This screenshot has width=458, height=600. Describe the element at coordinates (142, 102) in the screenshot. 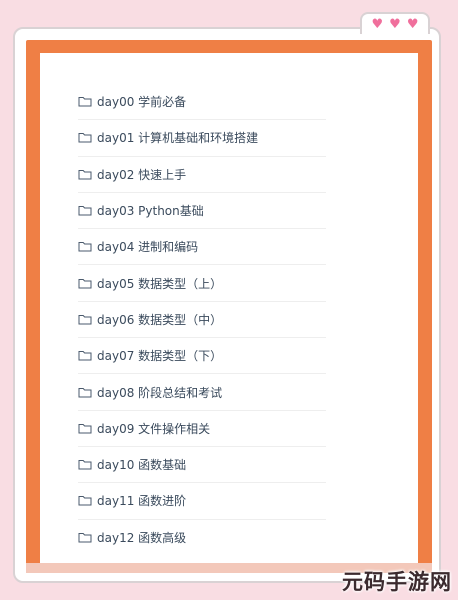

I see `folder-label: day00 学前必备` at that location.